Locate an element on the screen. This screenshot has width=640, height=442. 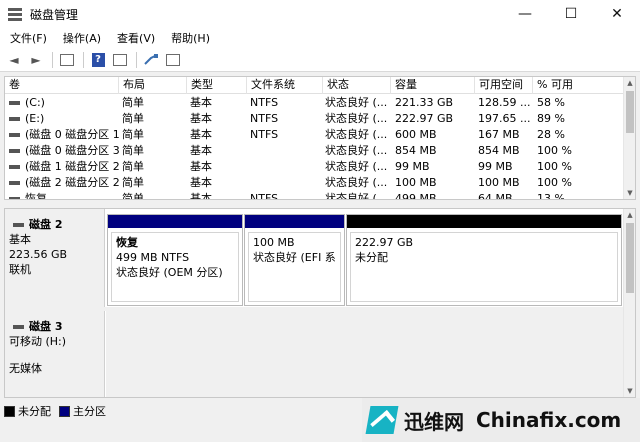
maximize-button: ☐ is located at coordinates (571, 14).